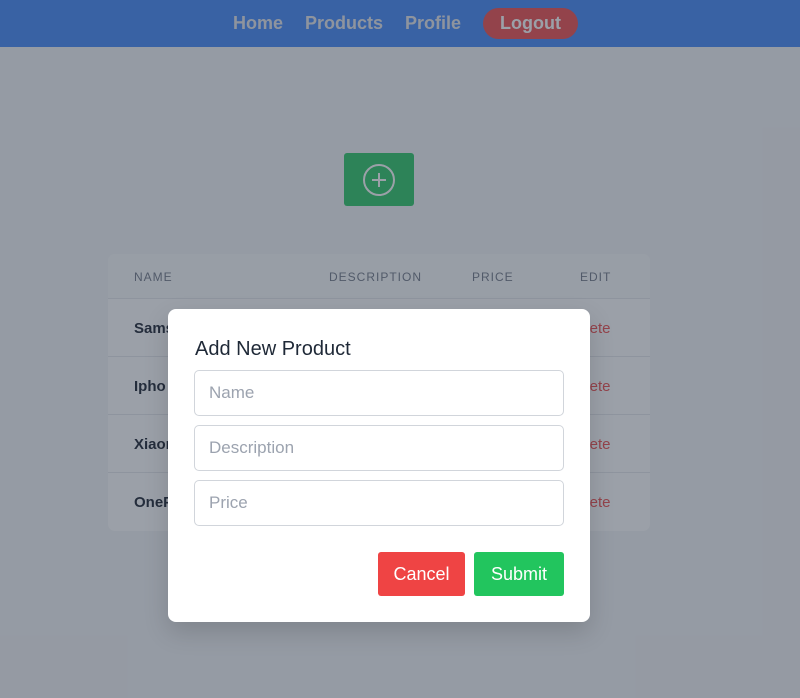  What do you see at coordinates (519, 574) in the screenshot?
I see `submit-button: Submit` at bounding box center [519, 574].